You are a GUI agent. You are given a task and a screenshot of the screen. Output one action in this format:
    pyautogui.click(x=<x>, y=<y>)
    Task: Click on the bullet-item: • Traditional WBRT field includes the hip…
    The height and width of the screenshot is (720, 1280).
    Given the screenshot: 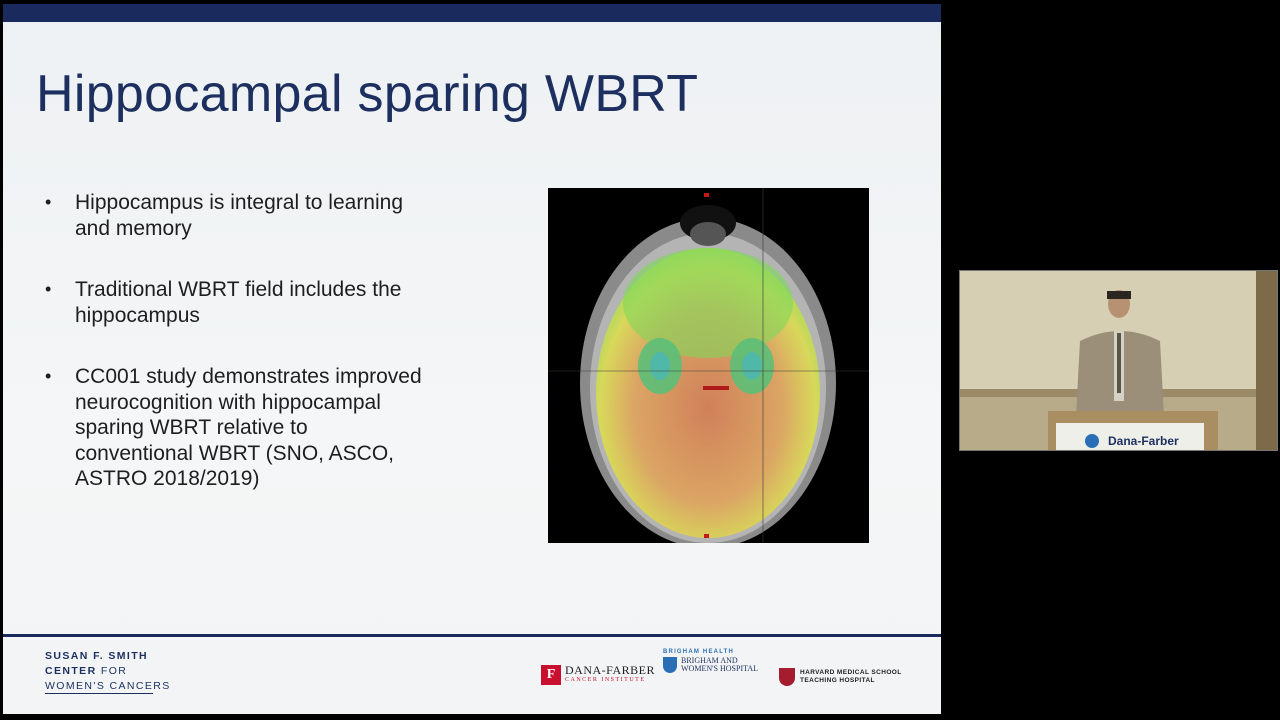 What is the action you would take?
    pyautogui.click(x=223, y=302)
    